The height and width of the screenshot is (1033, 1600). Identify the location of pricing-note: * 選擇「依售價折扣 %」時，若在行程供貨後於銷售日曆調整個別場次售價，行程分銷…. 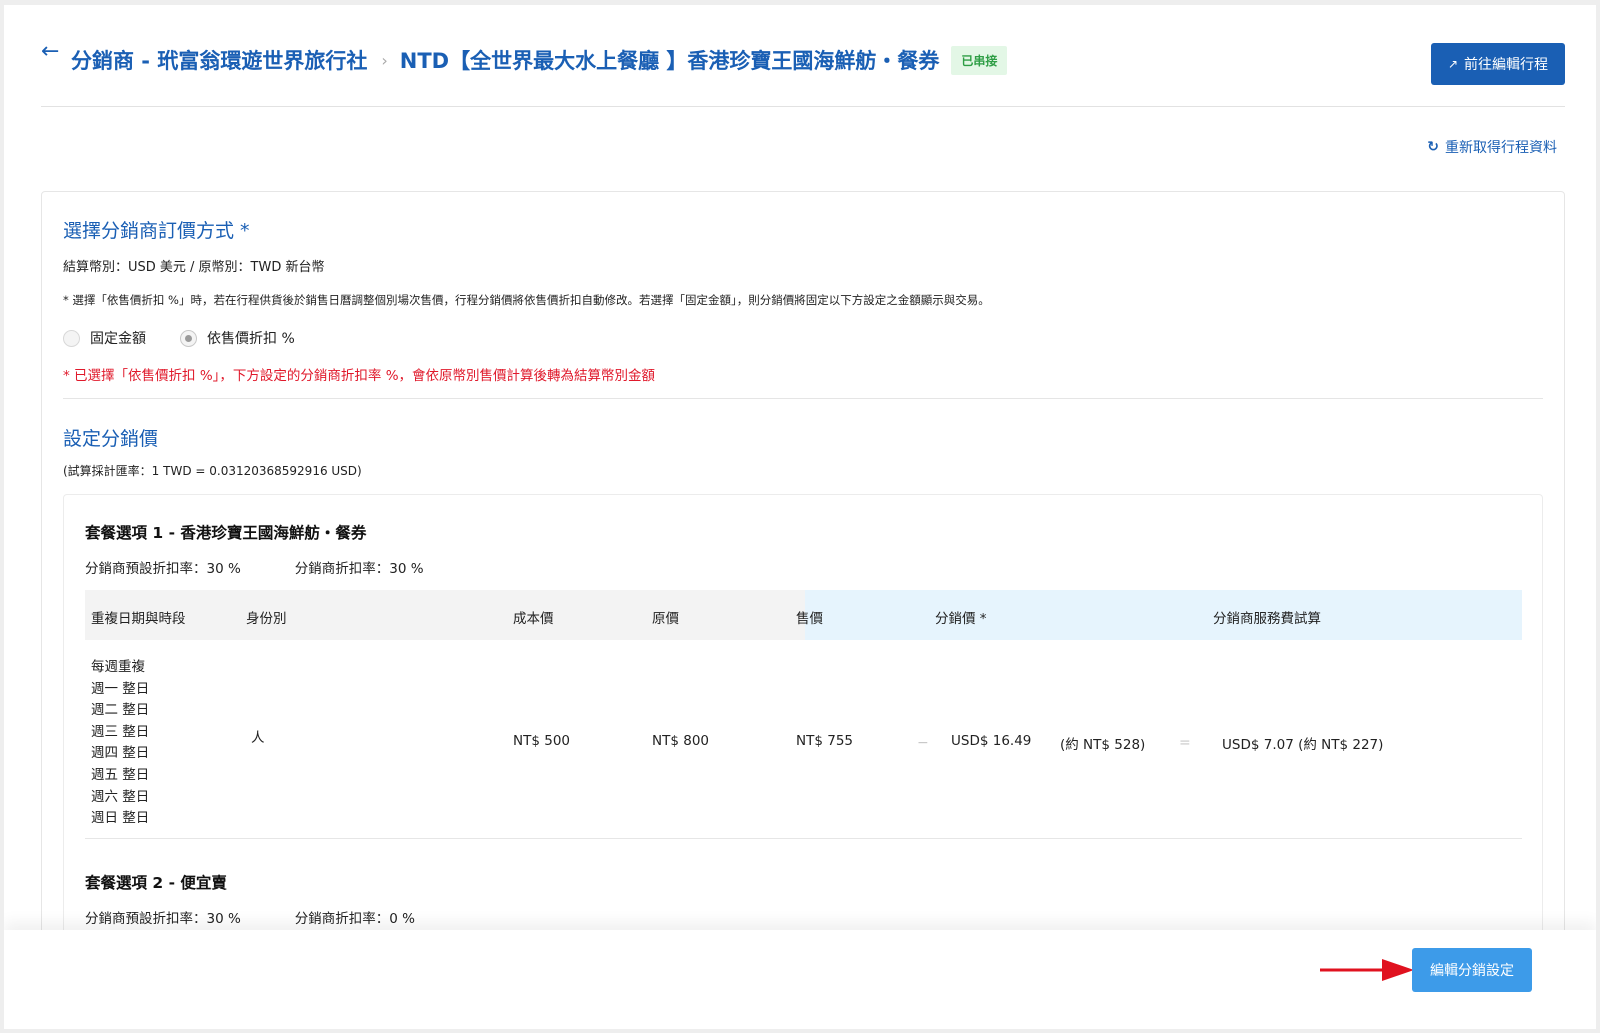
(526, 300).